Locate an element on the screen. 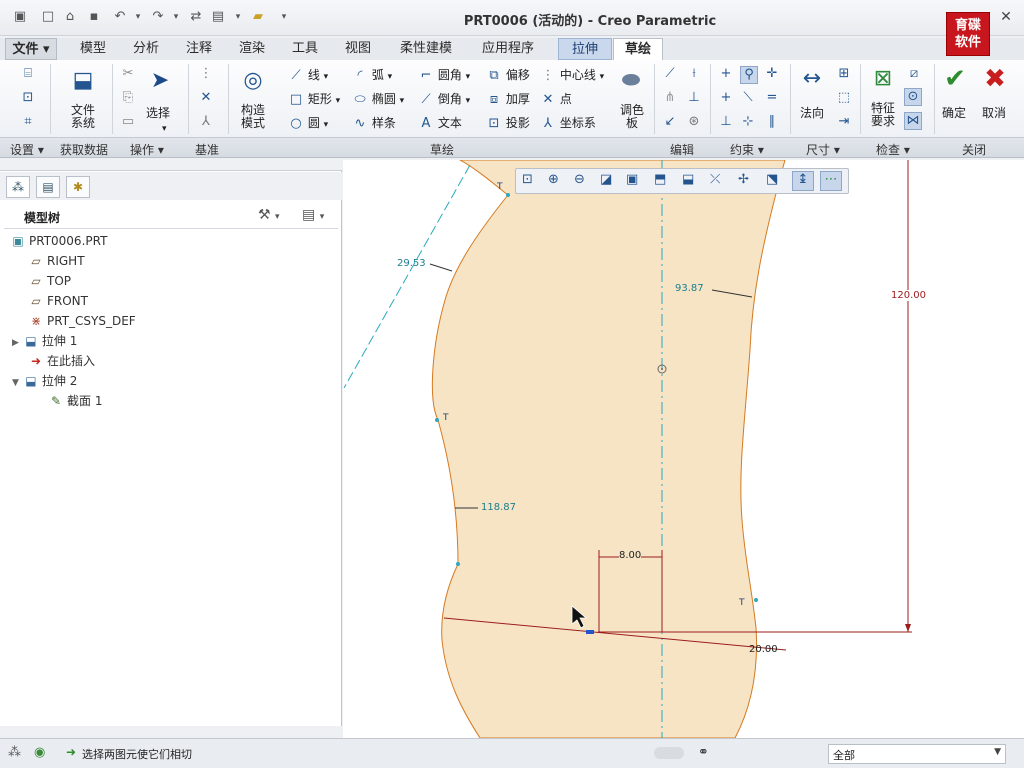  browser-toggle-icon: ◉ is located at coordinates (39, 752).